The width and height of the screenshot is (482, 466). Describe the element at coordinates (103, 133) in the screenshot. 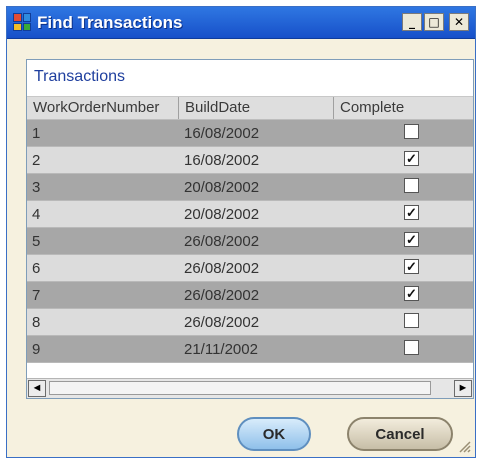

I see `workorder-cell: 1` at that location.